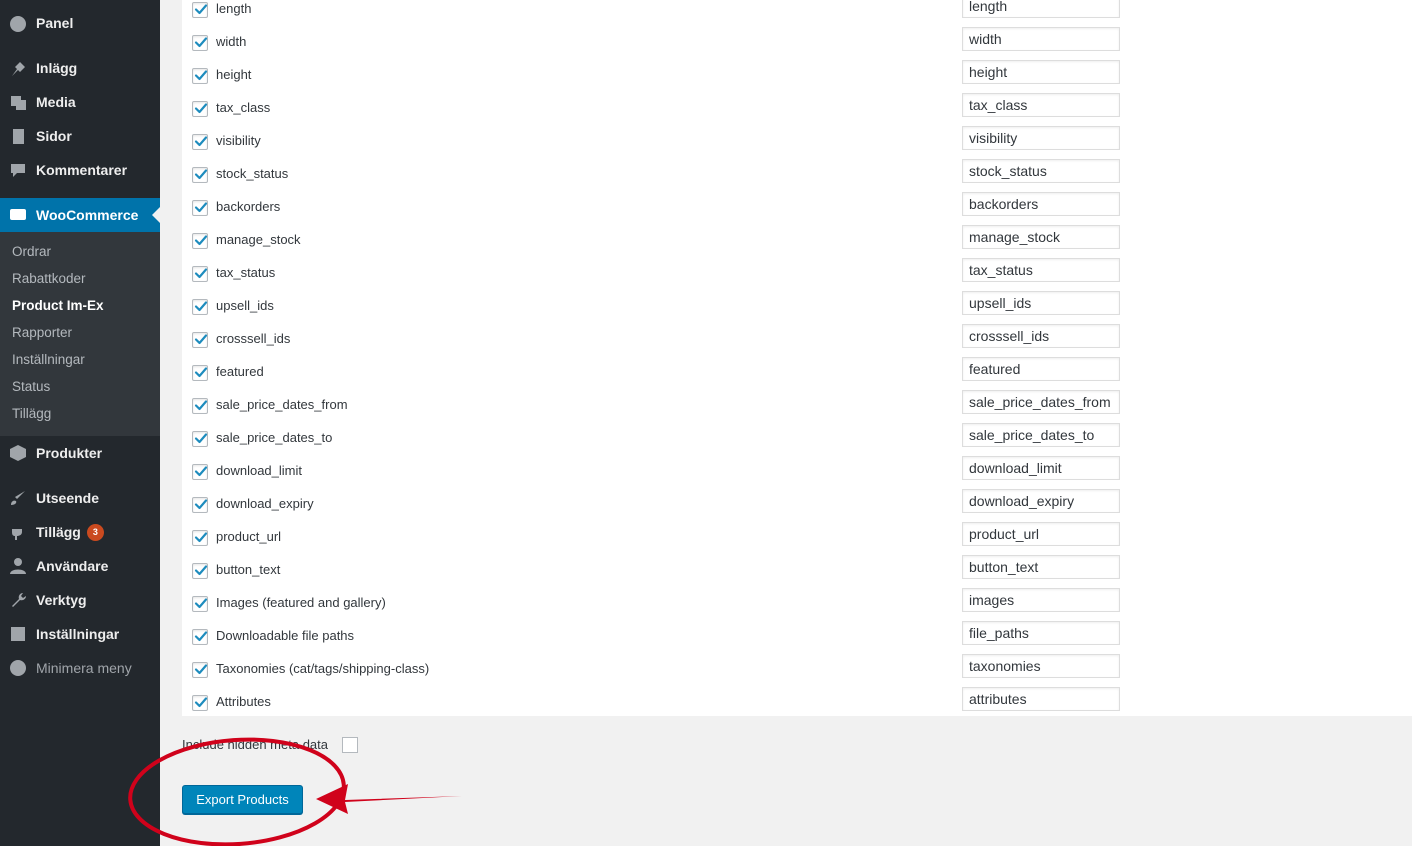  Describe the element at coordinates (1041, 699) in the screenshot. I see `column-name-input: attributes` at that location.